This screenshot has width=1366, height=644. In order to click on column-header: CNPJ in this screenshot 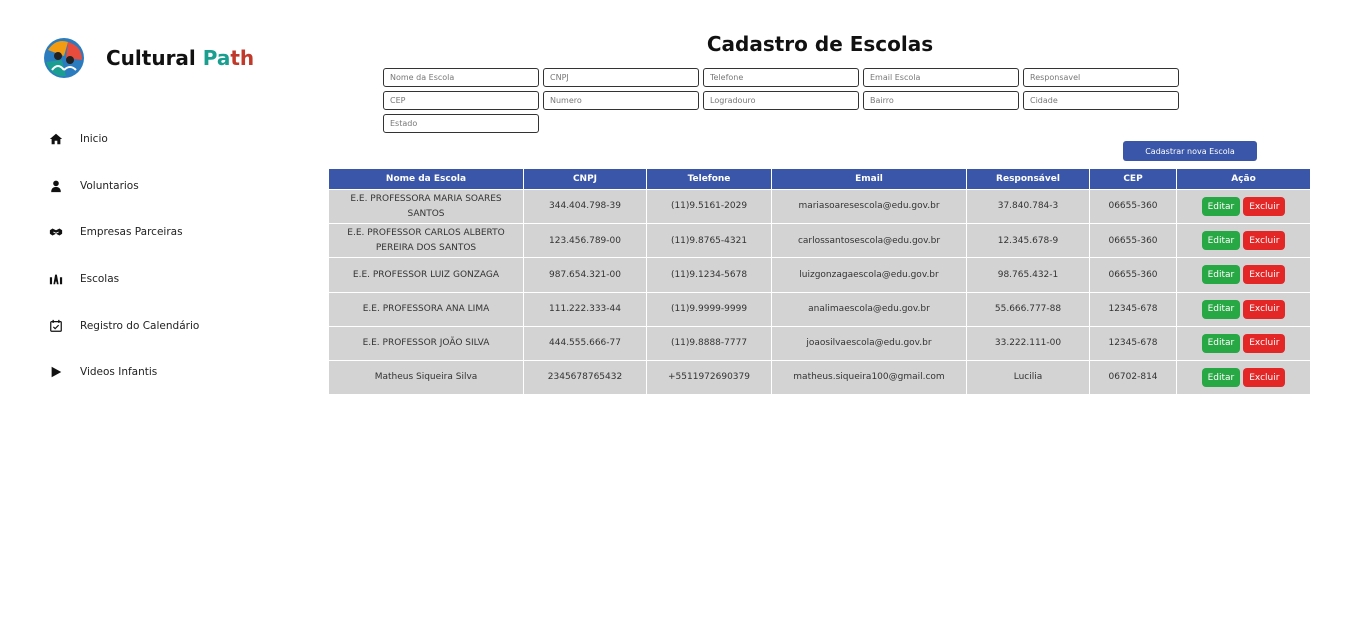, I will do `click(585, 179)`.